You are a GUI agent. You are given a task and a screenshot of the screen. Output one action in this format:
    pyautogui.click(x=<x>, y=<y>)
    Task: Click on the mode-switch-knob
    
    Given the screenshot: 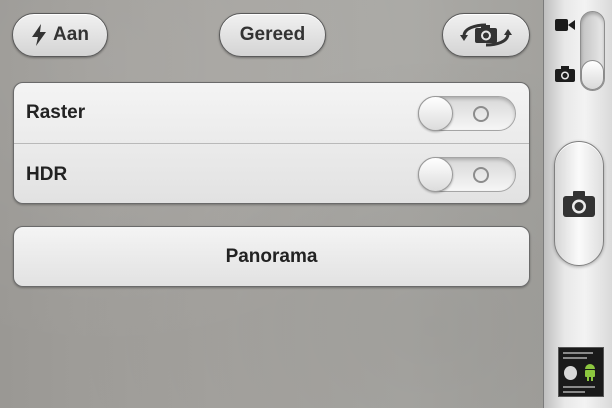 What is the action you would take?
    pyautogui.click(x=592, y=75)
    